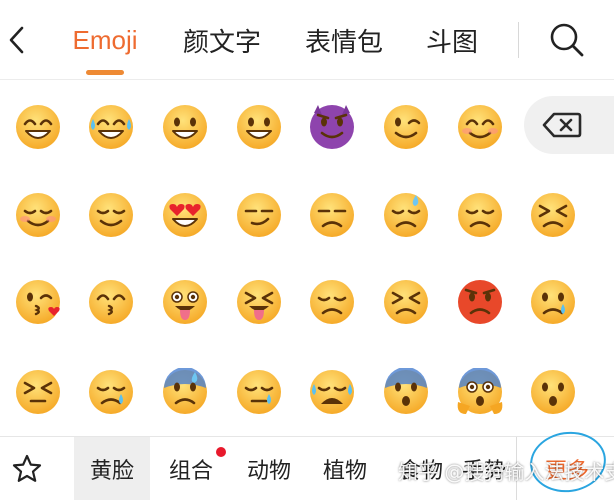 The width and height of the screenshot is (614, 500). I want to click on anxious-face-with-sweat-icon, so click(185, 391).